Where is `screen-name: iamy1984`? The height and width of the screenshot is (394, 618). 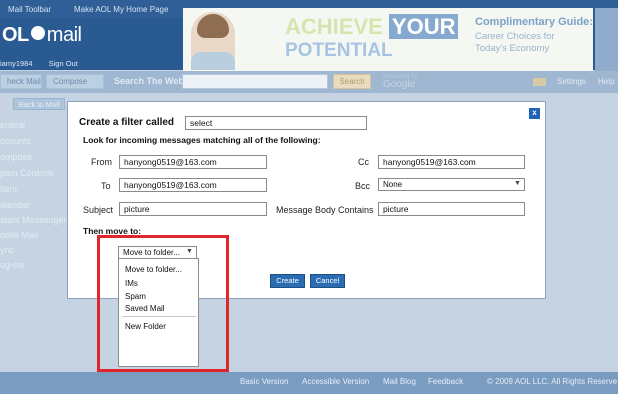 screen-name: iamy1984 is located at coordinates (16, 63).